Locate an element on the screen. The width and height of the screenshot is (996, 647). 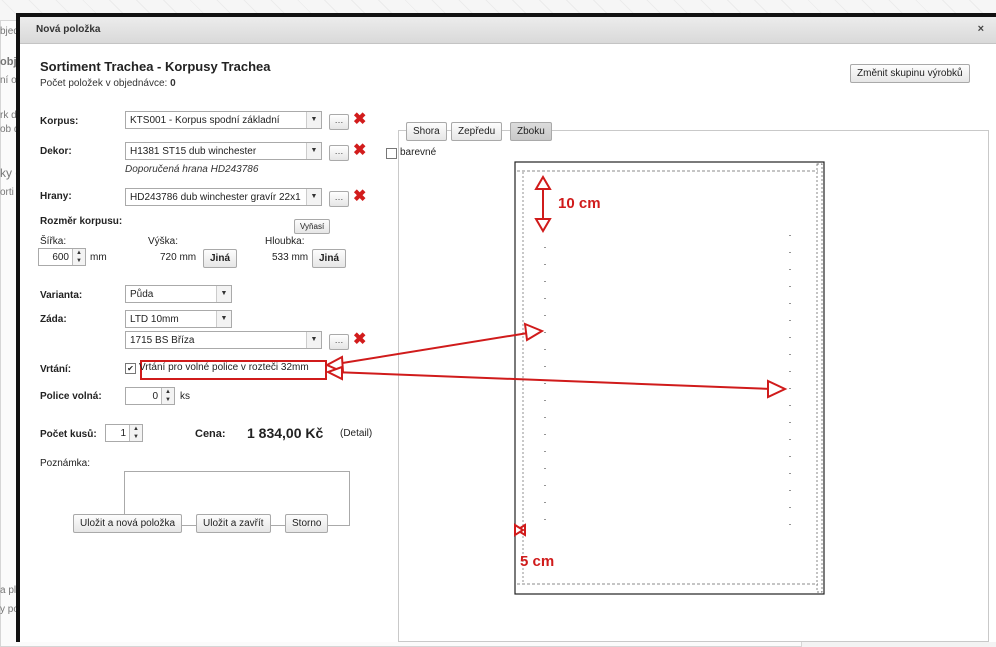
horizontal-dimension-arrow is located at coordinates (520, 530).